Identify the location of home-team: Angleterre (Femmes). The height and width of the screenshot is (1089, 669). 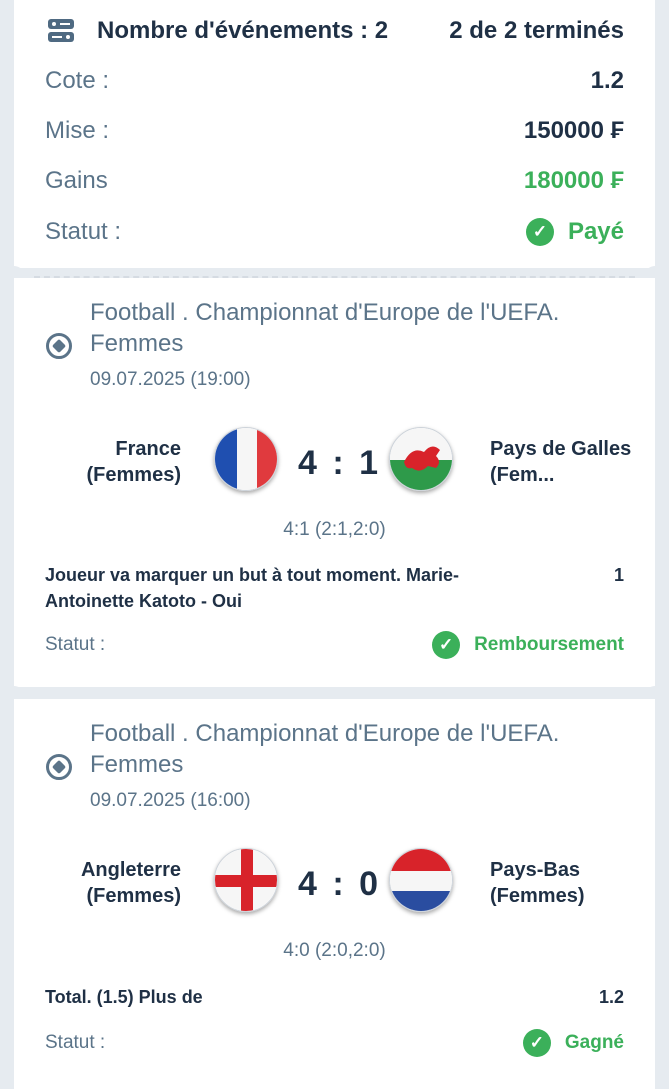
(130, 883).